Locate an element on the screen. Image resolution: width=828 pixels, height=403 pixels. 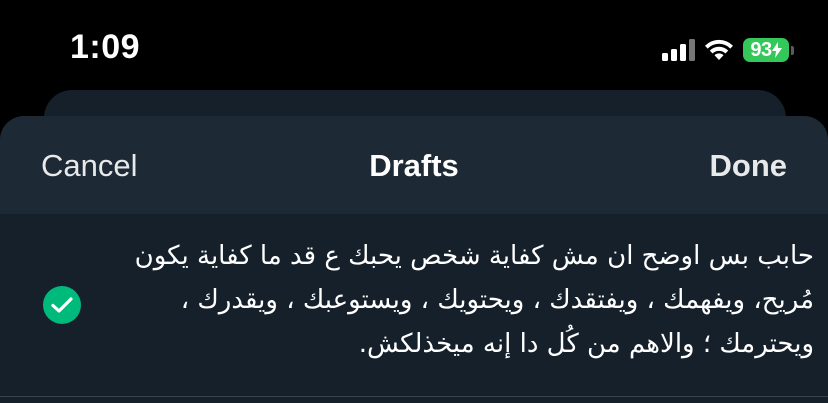
status-icons: 93 is located at coordinates (728, 50).